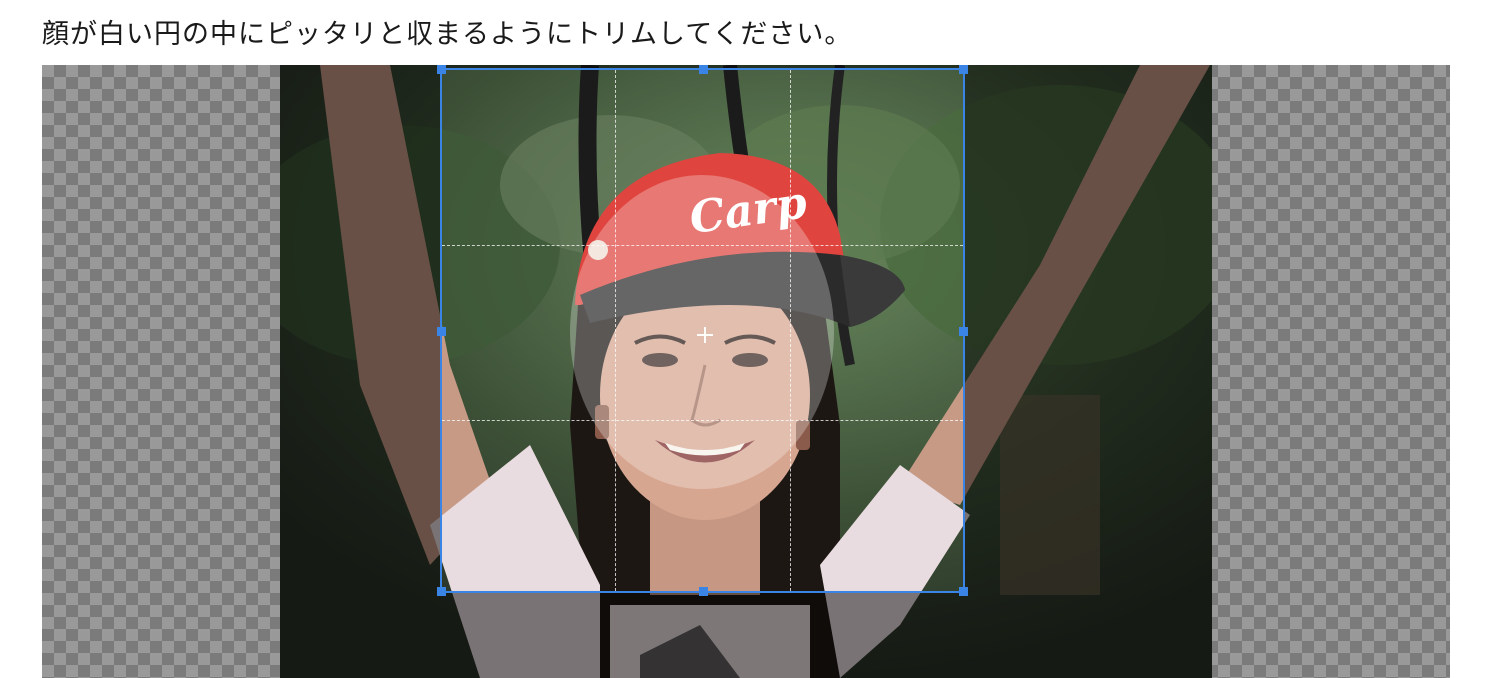  I want to click on resize-handle-left, so click(441, 331).